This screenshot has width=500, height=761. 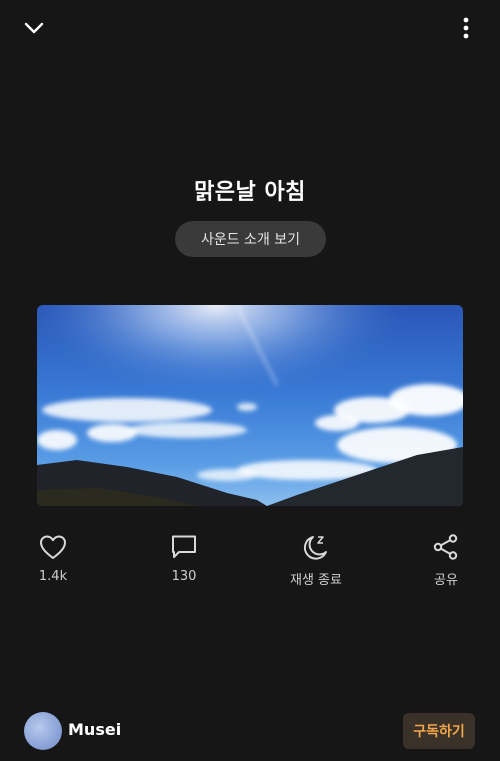 What do you see at coordinates (94, 729) in the screenshot?
I see `creator-name: Musei` at bounding box center [94, 729].